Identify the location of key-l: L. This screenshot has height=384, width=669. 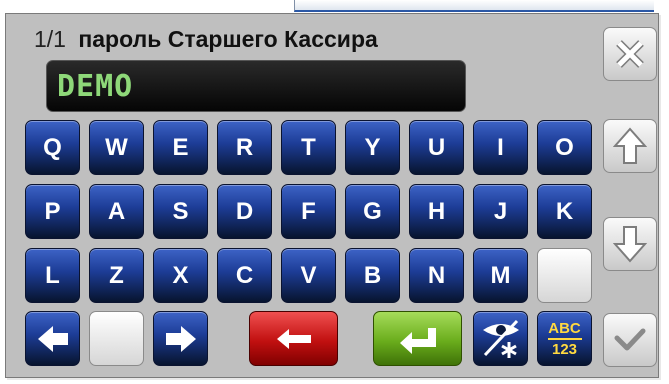
(52, 275).